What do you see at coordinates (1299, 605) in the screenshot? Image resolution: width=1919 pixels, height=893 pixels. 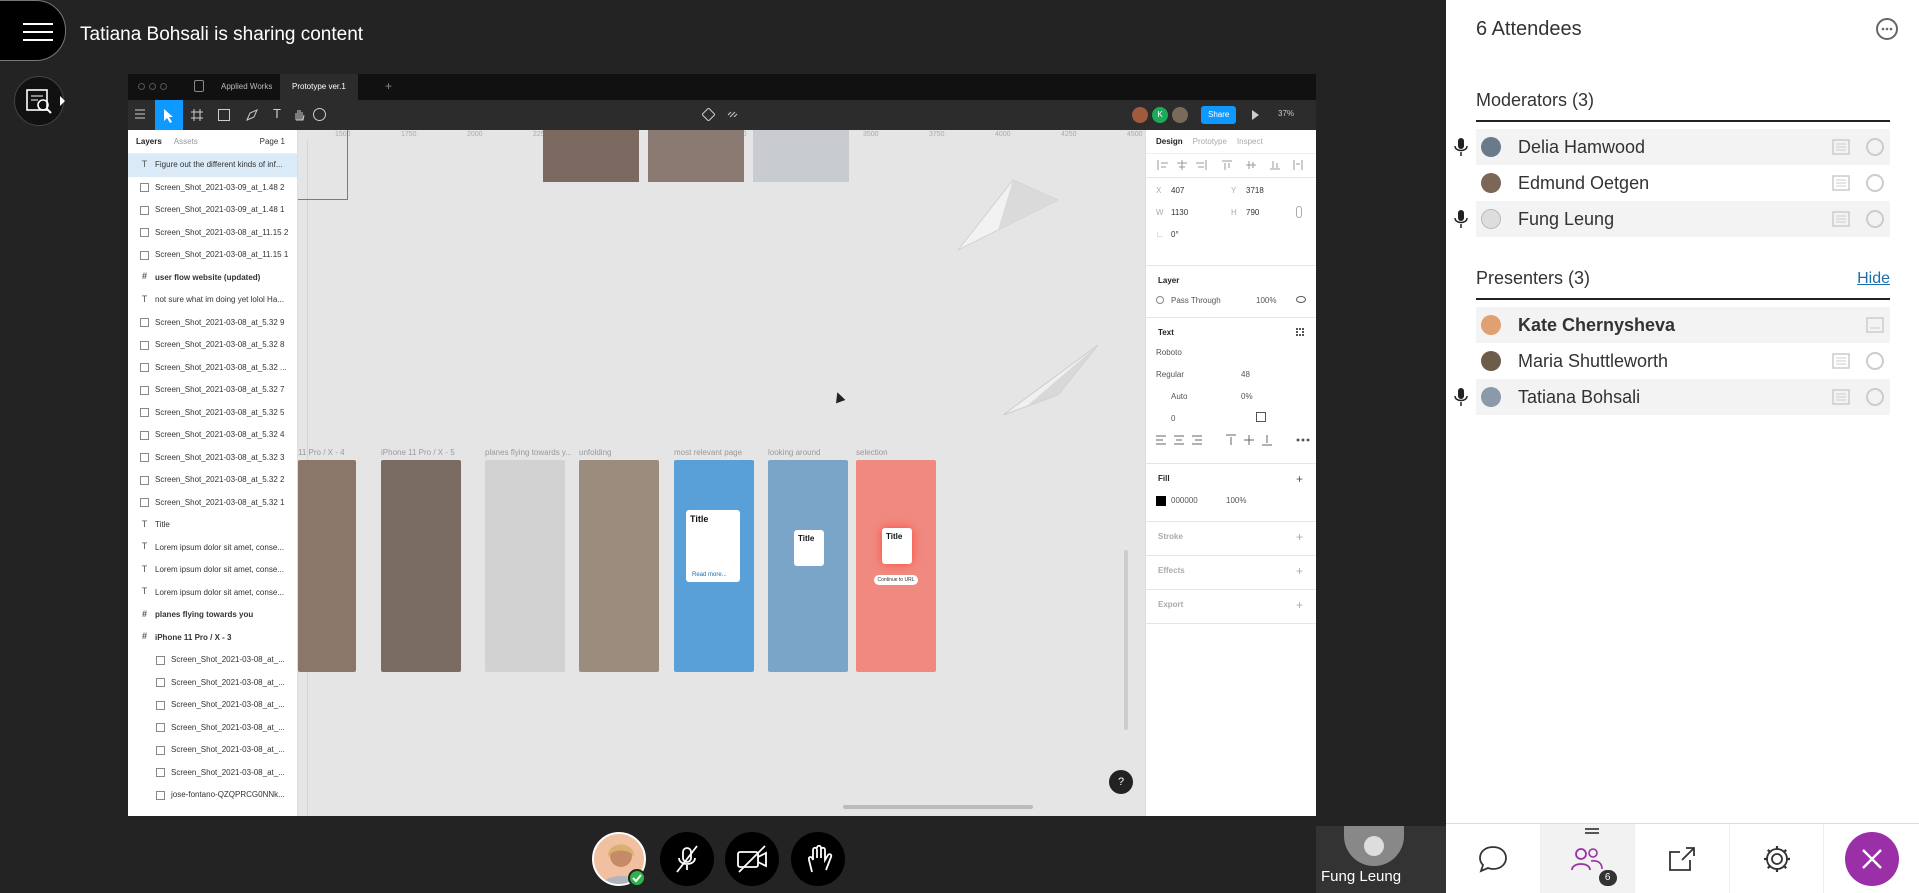 I see `add-export-icon: +` at bounding box center [1299, 605].